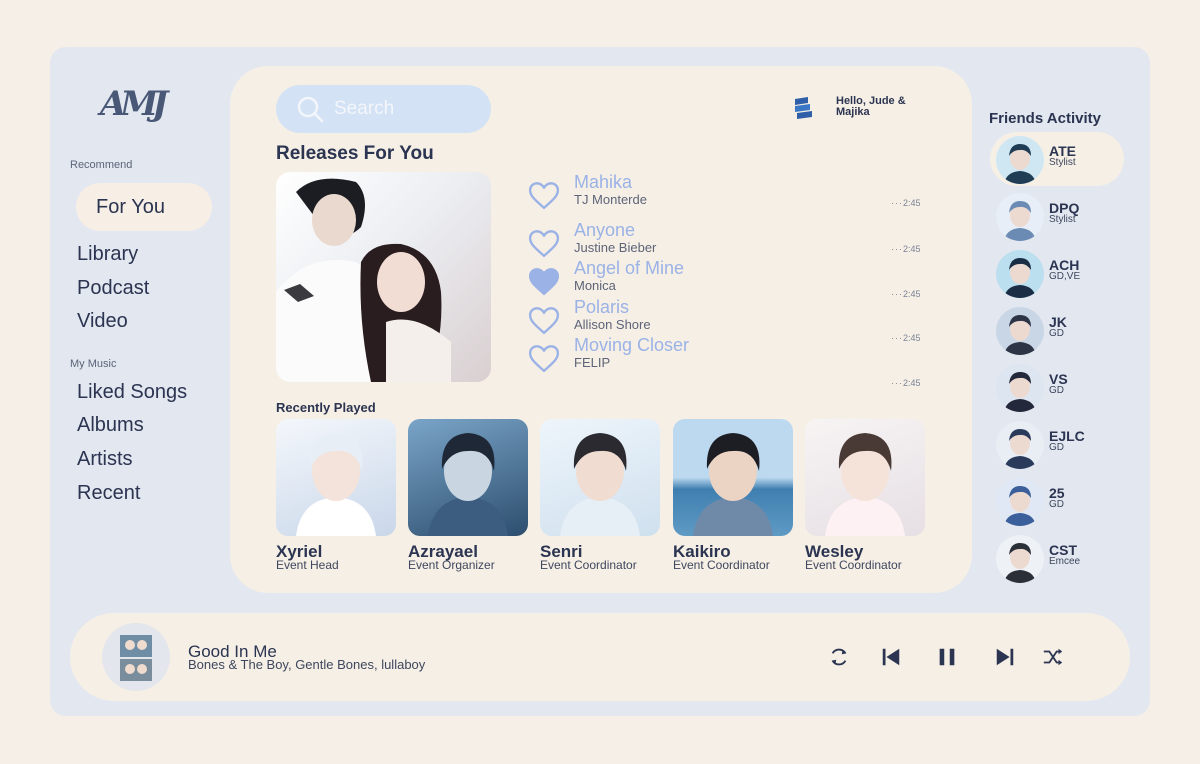  Describe the element at coordinates (113, 288) in the screenshot. I see `nav-podcast: Podcast` at that location.